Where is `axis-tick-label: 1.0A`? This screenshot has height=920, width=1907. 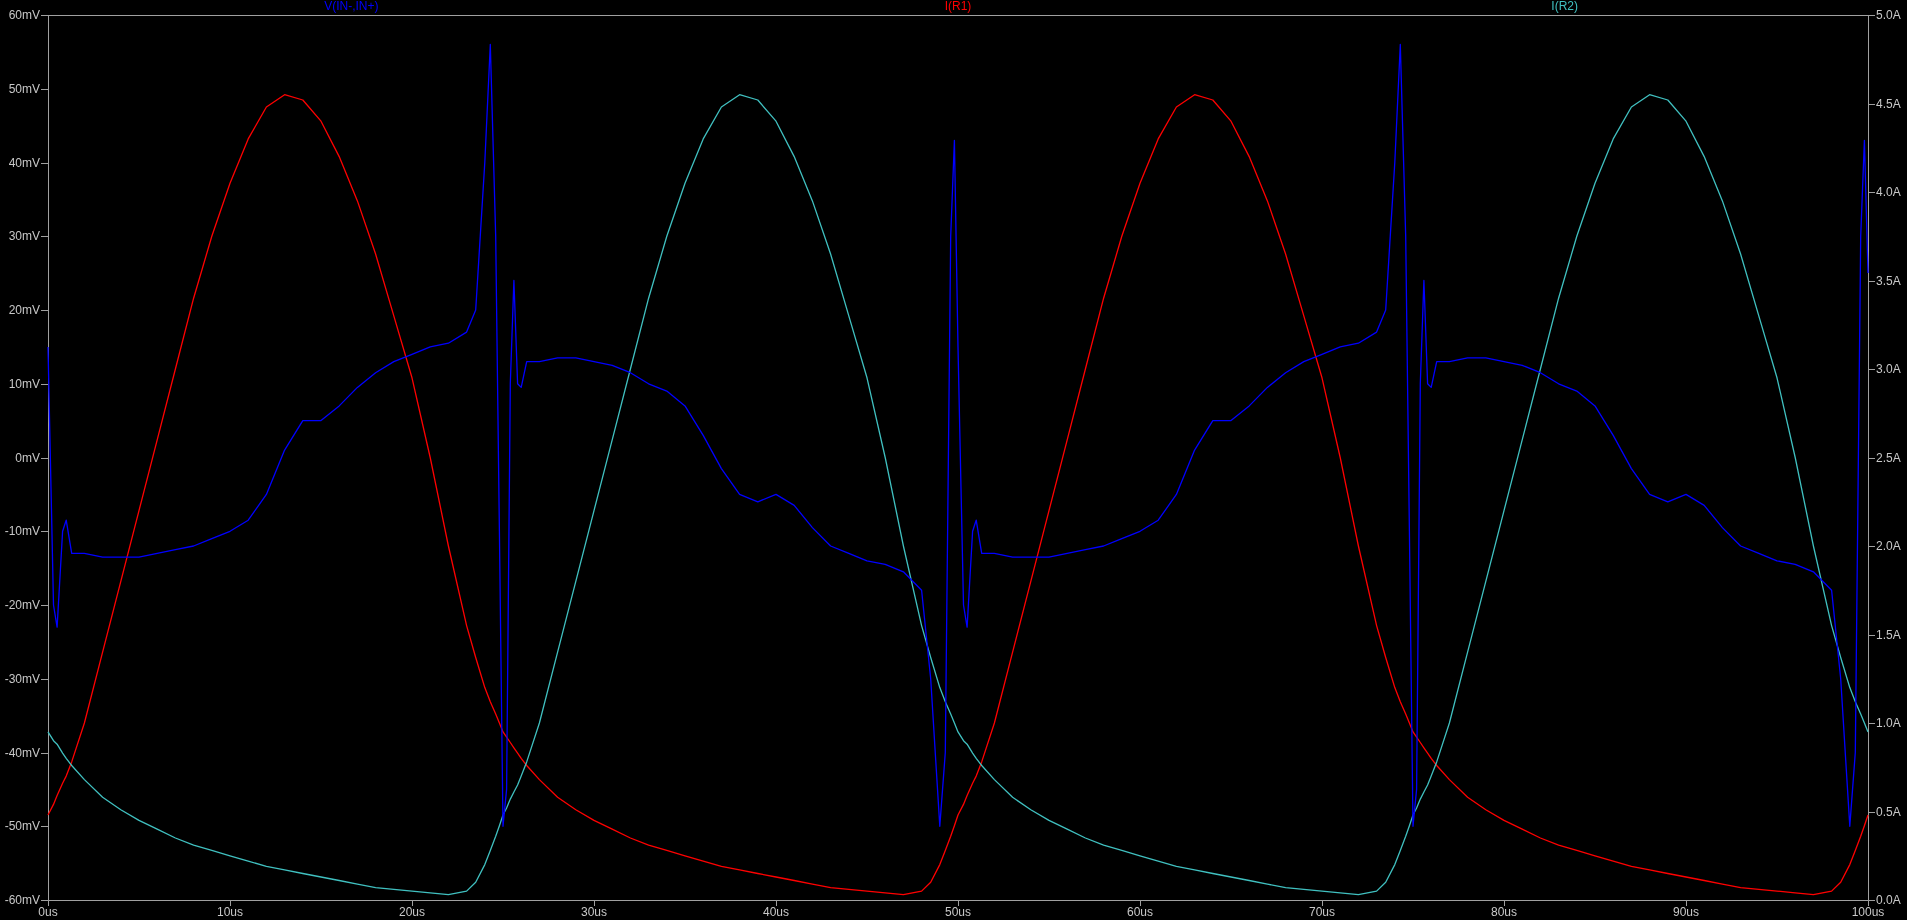
axis-tick-label: 1.0A is located at coordinates (1888, 723).